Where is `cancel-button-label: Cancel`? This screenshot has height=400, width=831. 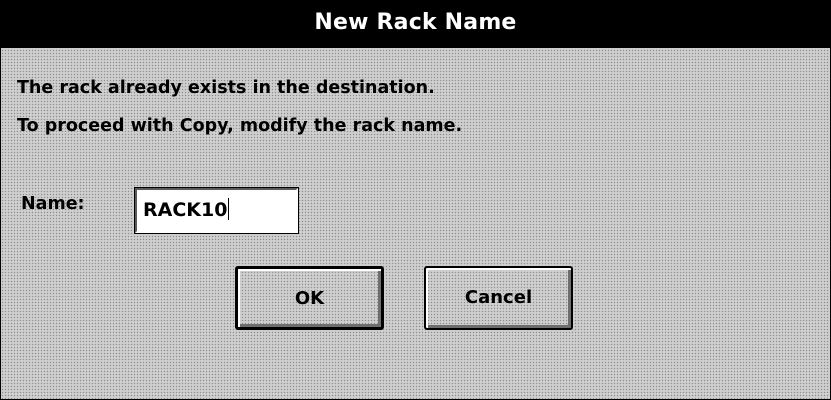
cancel-button-label: Cancel is located at coordinates (498, 297).